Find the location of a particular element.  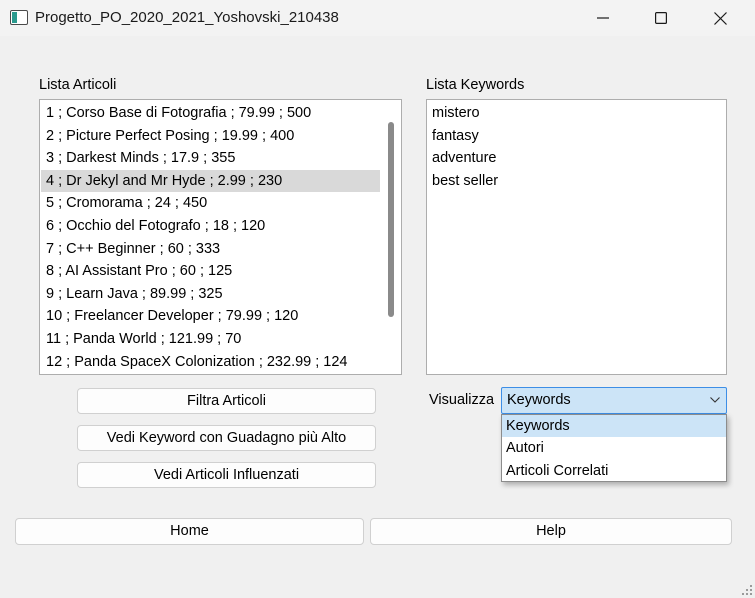

home-button: Home is located at coordinates (189, 531).